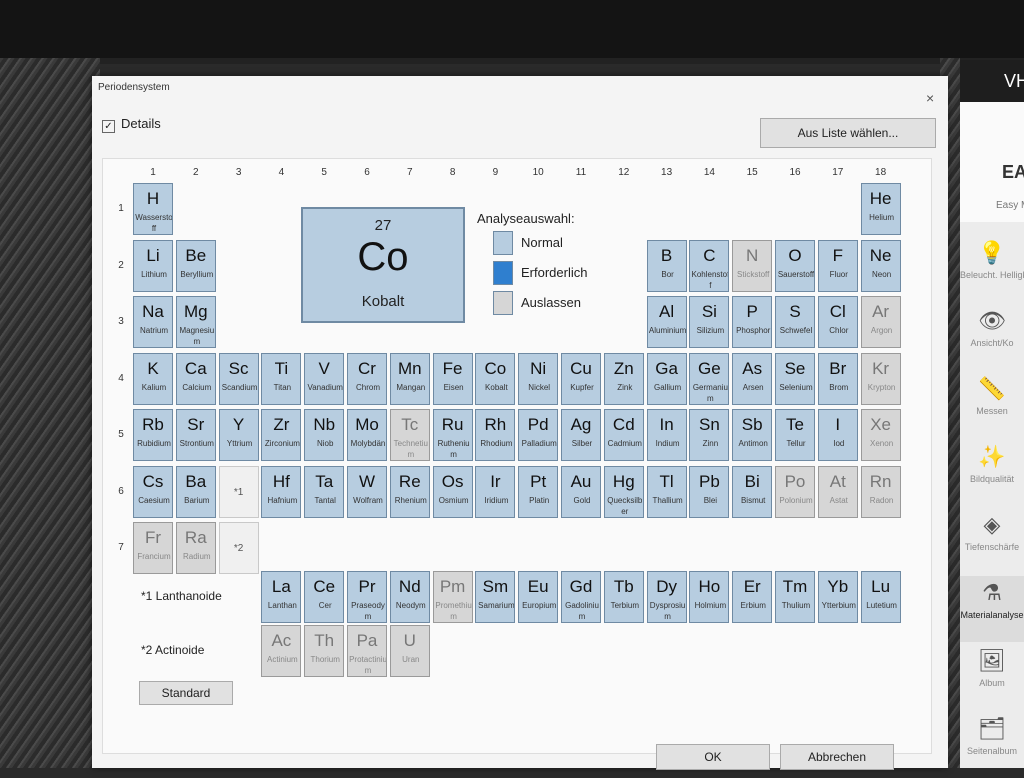 This screenshot has width=1024, height=778. I want to click on element-te: Te Tellur, so click(795, 435).